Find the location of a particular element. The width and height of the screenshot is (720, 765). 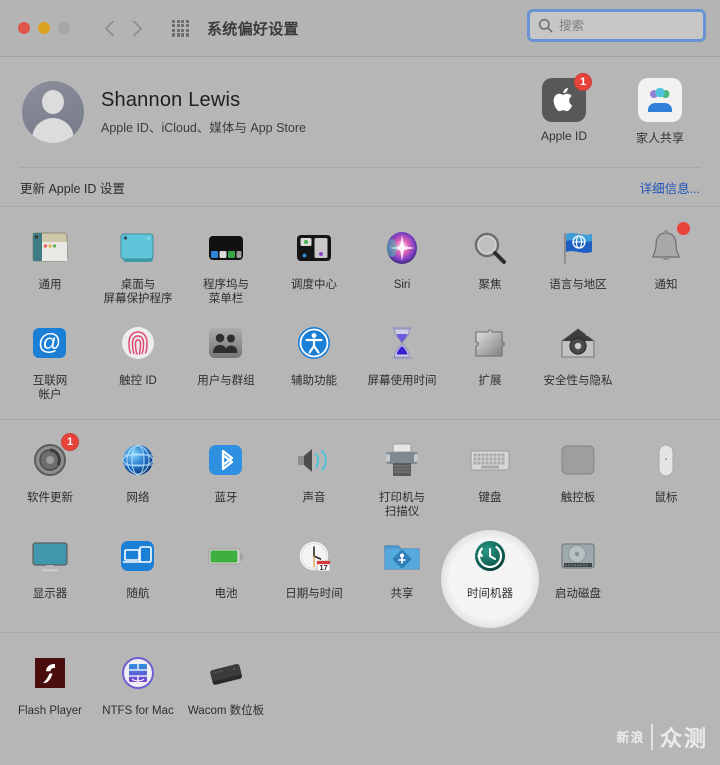

pref-notifications: 通知 is located at coordinates (666, 267).